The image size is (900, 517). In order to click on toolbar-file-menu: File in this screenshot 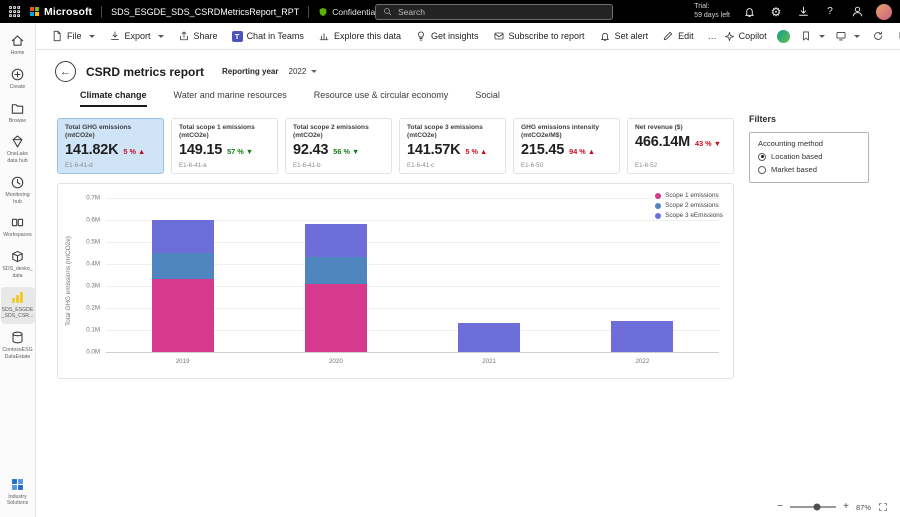, I will do `click(73, 36)`.